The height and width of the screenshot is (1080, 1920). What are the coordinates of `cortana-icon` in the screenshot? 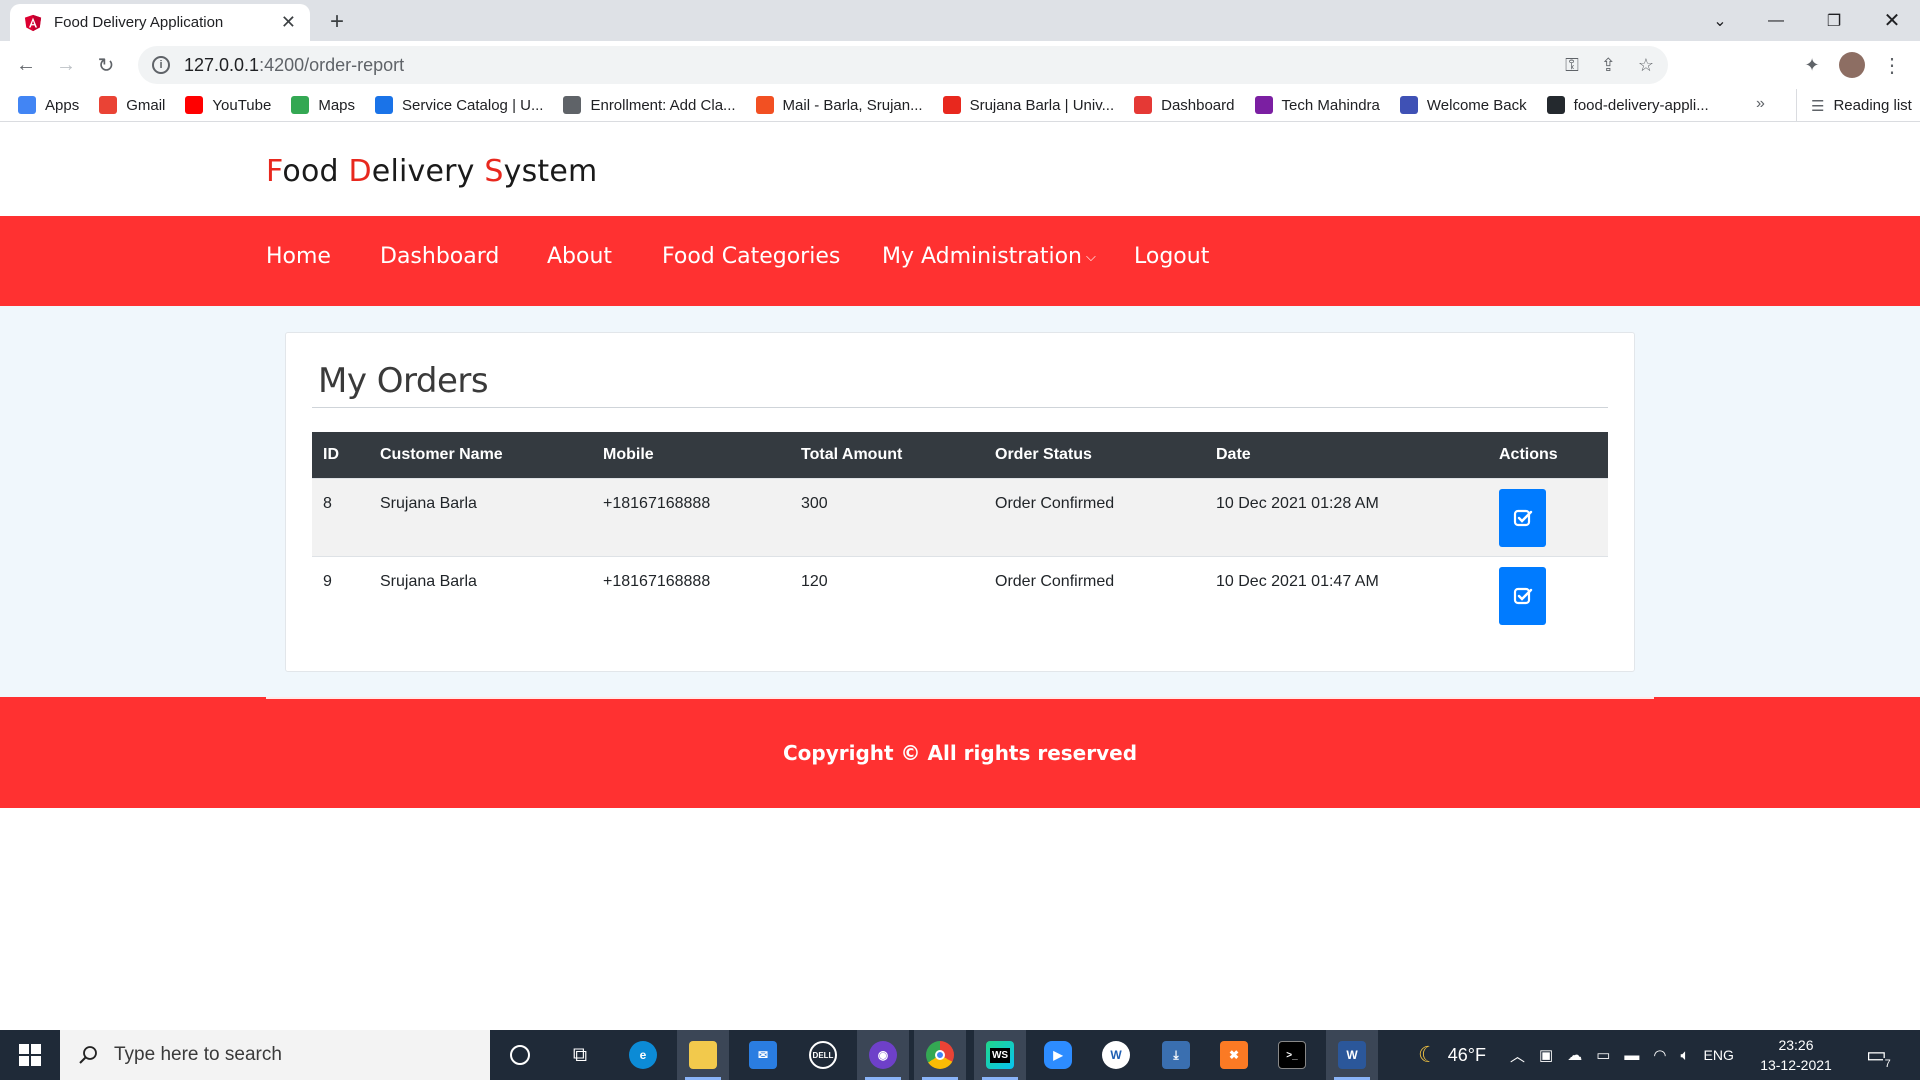 It's located at (520, 1055).